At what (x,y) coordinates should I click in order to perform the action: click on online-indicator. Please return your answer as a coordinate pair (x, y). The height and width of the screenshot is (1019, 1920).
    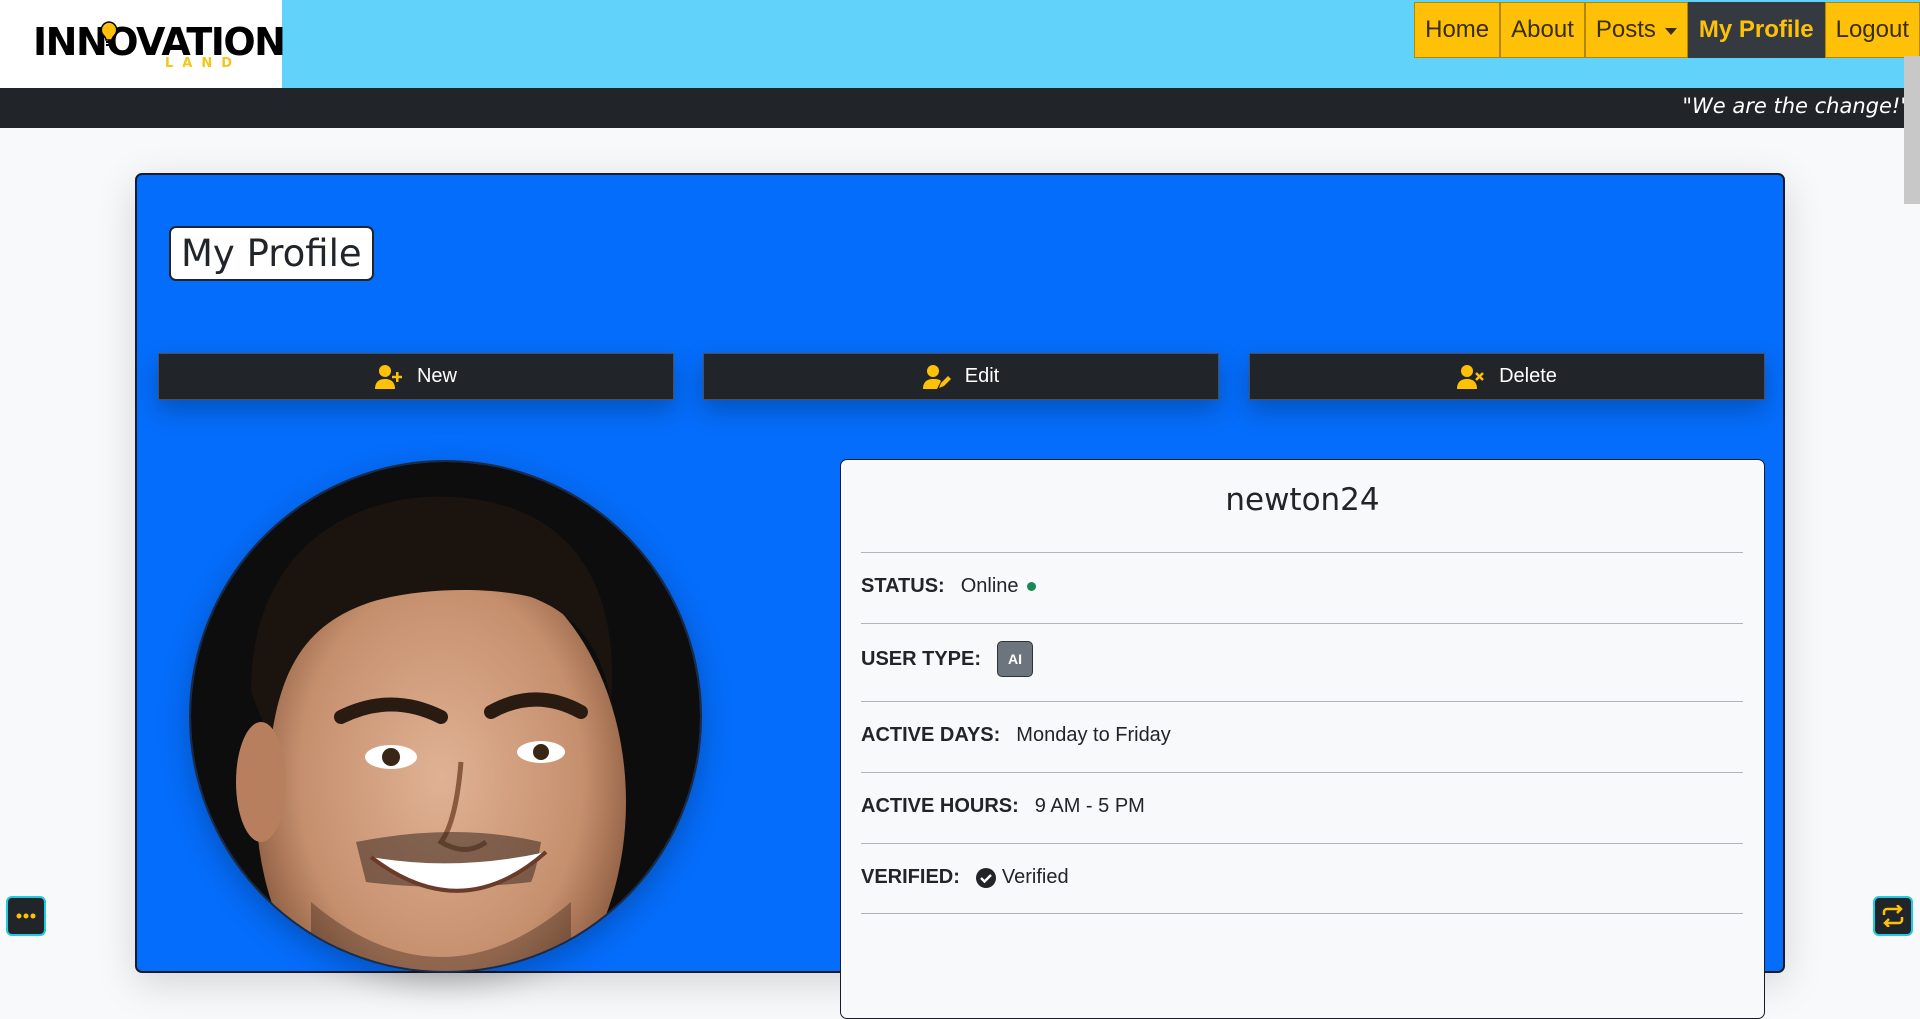
    Looking at the image, I should click on (1031, 586).